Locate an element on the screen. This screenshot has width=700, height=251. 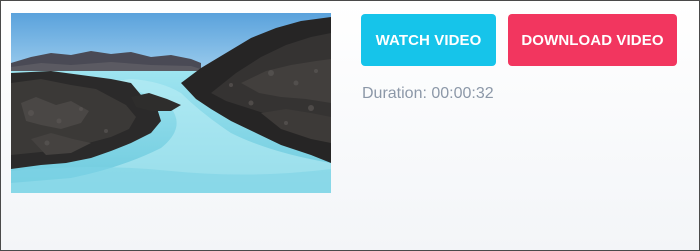
watch-video-button: WATCH VIDEO is located at coordinates (428, 40).